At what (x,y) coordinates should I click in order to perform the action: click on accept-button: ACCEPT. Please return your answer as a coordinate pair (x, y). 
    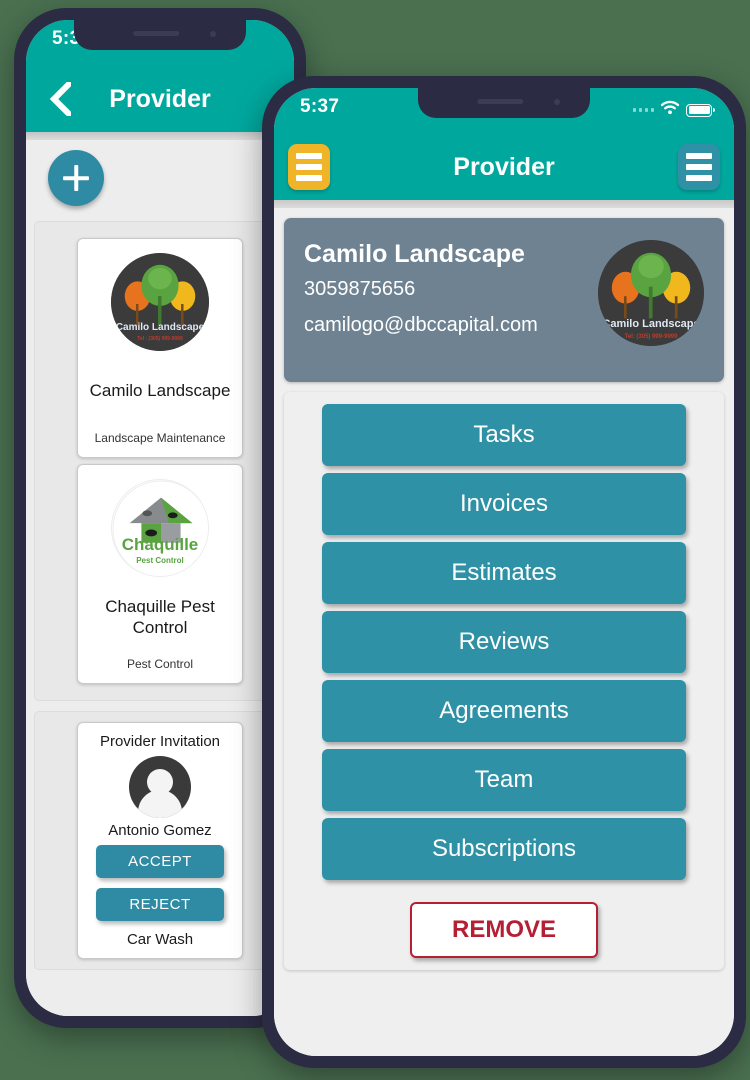
    Looking at the image, I should click on (160, 861).